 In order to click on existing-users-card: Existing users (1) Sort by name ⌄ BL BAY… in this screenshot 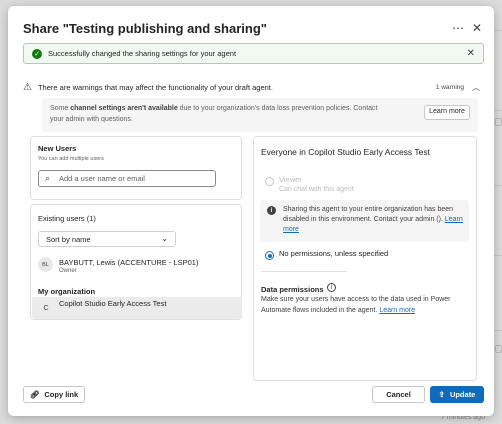, I will do `click(136, 262)`.